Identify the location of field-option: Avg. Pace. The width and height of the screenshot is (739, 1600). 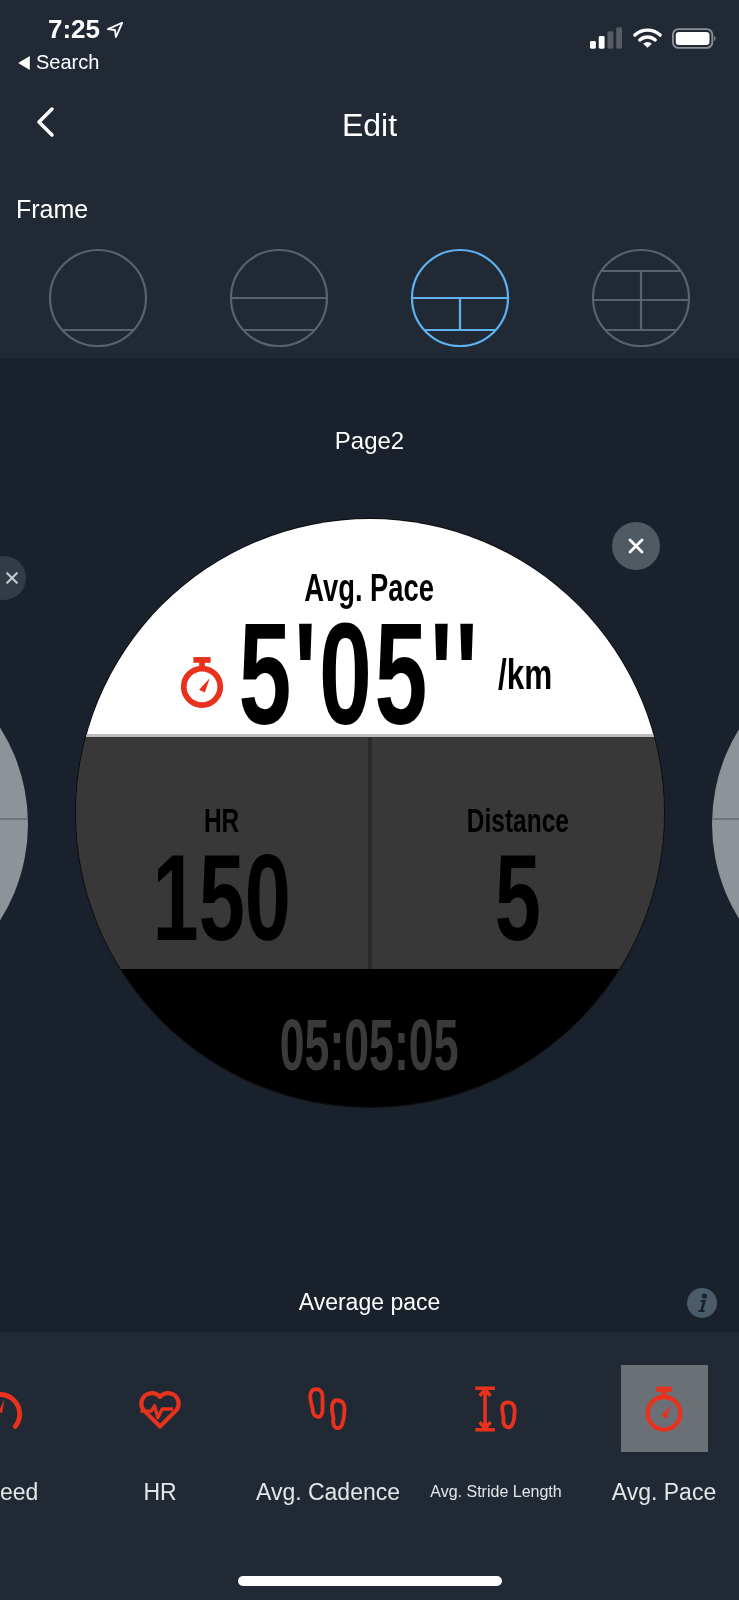
(659, 1435).